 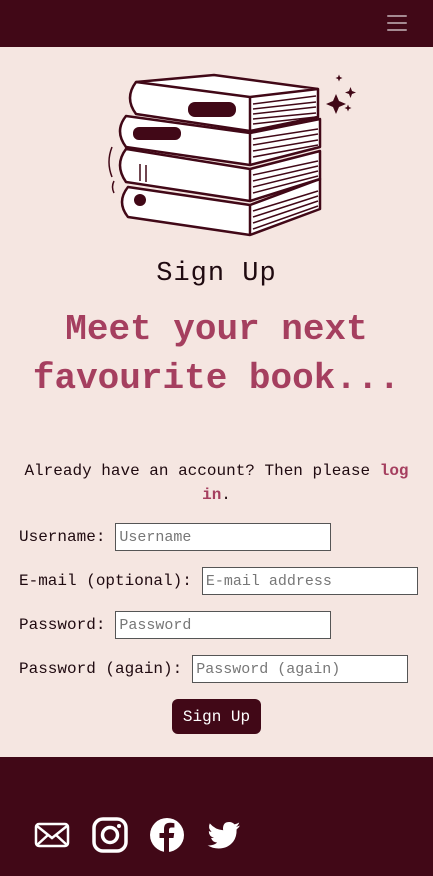 What do you see at coordinates (224, 835) in the screenshot?
I see `twitter-icon` at bounding box center [224, 835].